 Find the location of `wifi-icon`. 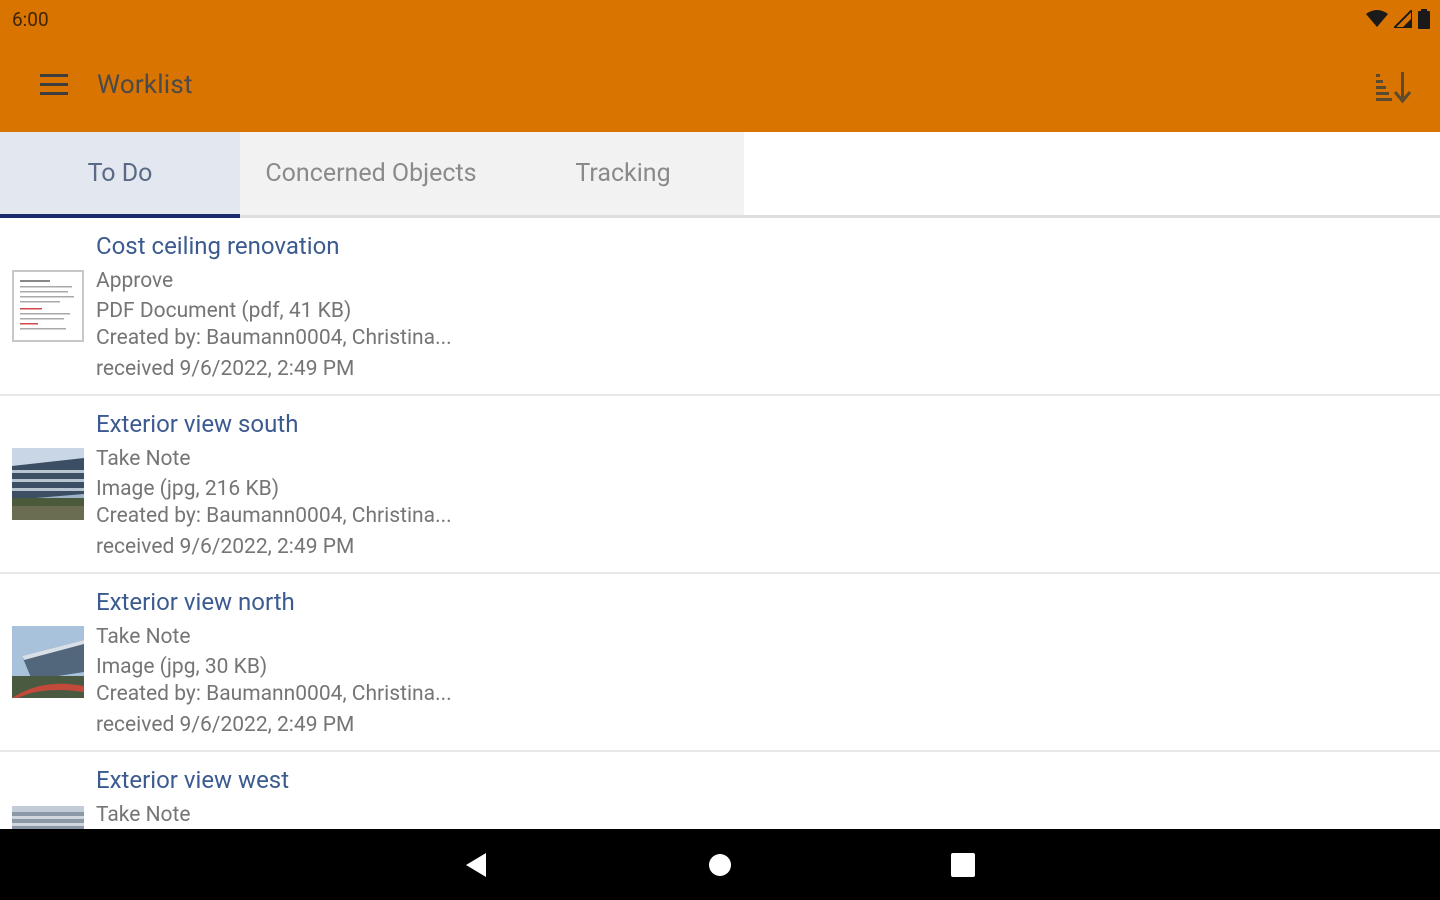

wifi-icon is located at coordinates (1377, 18).